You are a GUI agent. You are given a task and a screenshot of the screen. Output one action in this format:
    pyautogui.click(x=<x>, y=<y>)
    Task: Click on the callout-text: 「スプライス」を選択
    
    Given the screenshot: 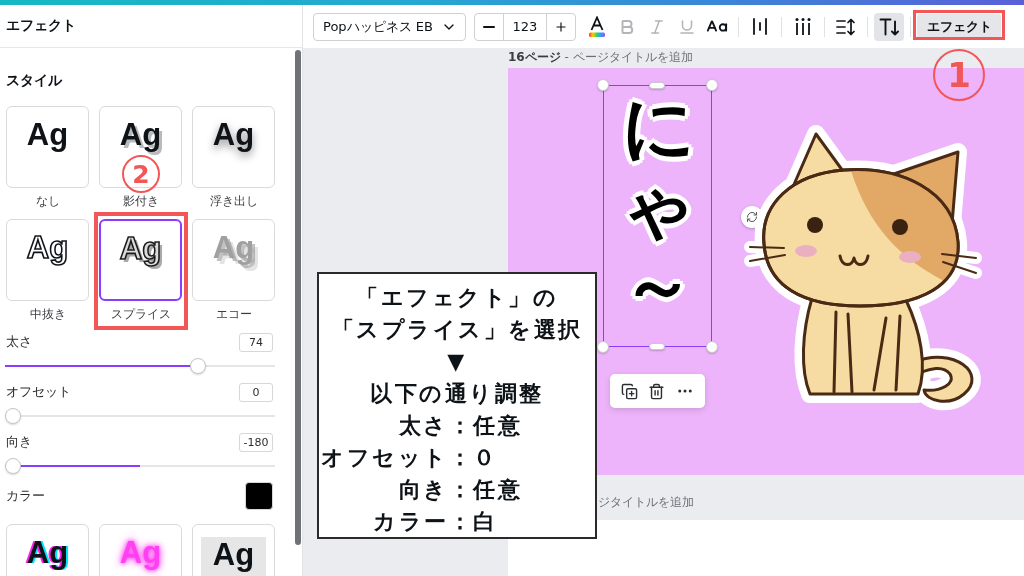 What is the action you would take?
    pyautogui.click(x=457, y=330)
    